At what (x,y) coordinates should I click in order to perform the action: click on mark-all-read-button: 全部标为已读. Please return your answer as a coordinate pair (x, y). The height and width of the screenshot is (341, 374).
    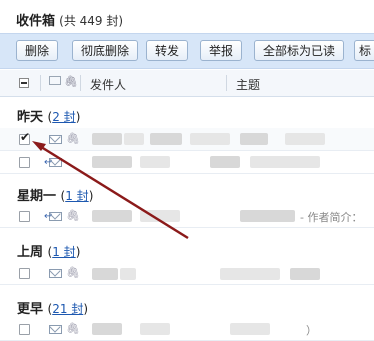
    Looking at the image, I should click on (299, 50).